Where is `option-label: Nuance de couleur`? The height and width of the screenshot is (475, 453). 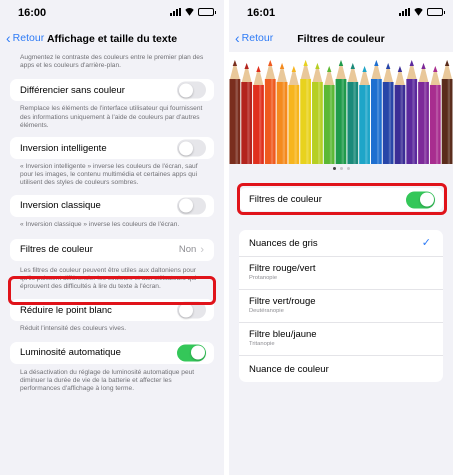 option-label: Nuance de couleur is located at coordinates (289, 369).